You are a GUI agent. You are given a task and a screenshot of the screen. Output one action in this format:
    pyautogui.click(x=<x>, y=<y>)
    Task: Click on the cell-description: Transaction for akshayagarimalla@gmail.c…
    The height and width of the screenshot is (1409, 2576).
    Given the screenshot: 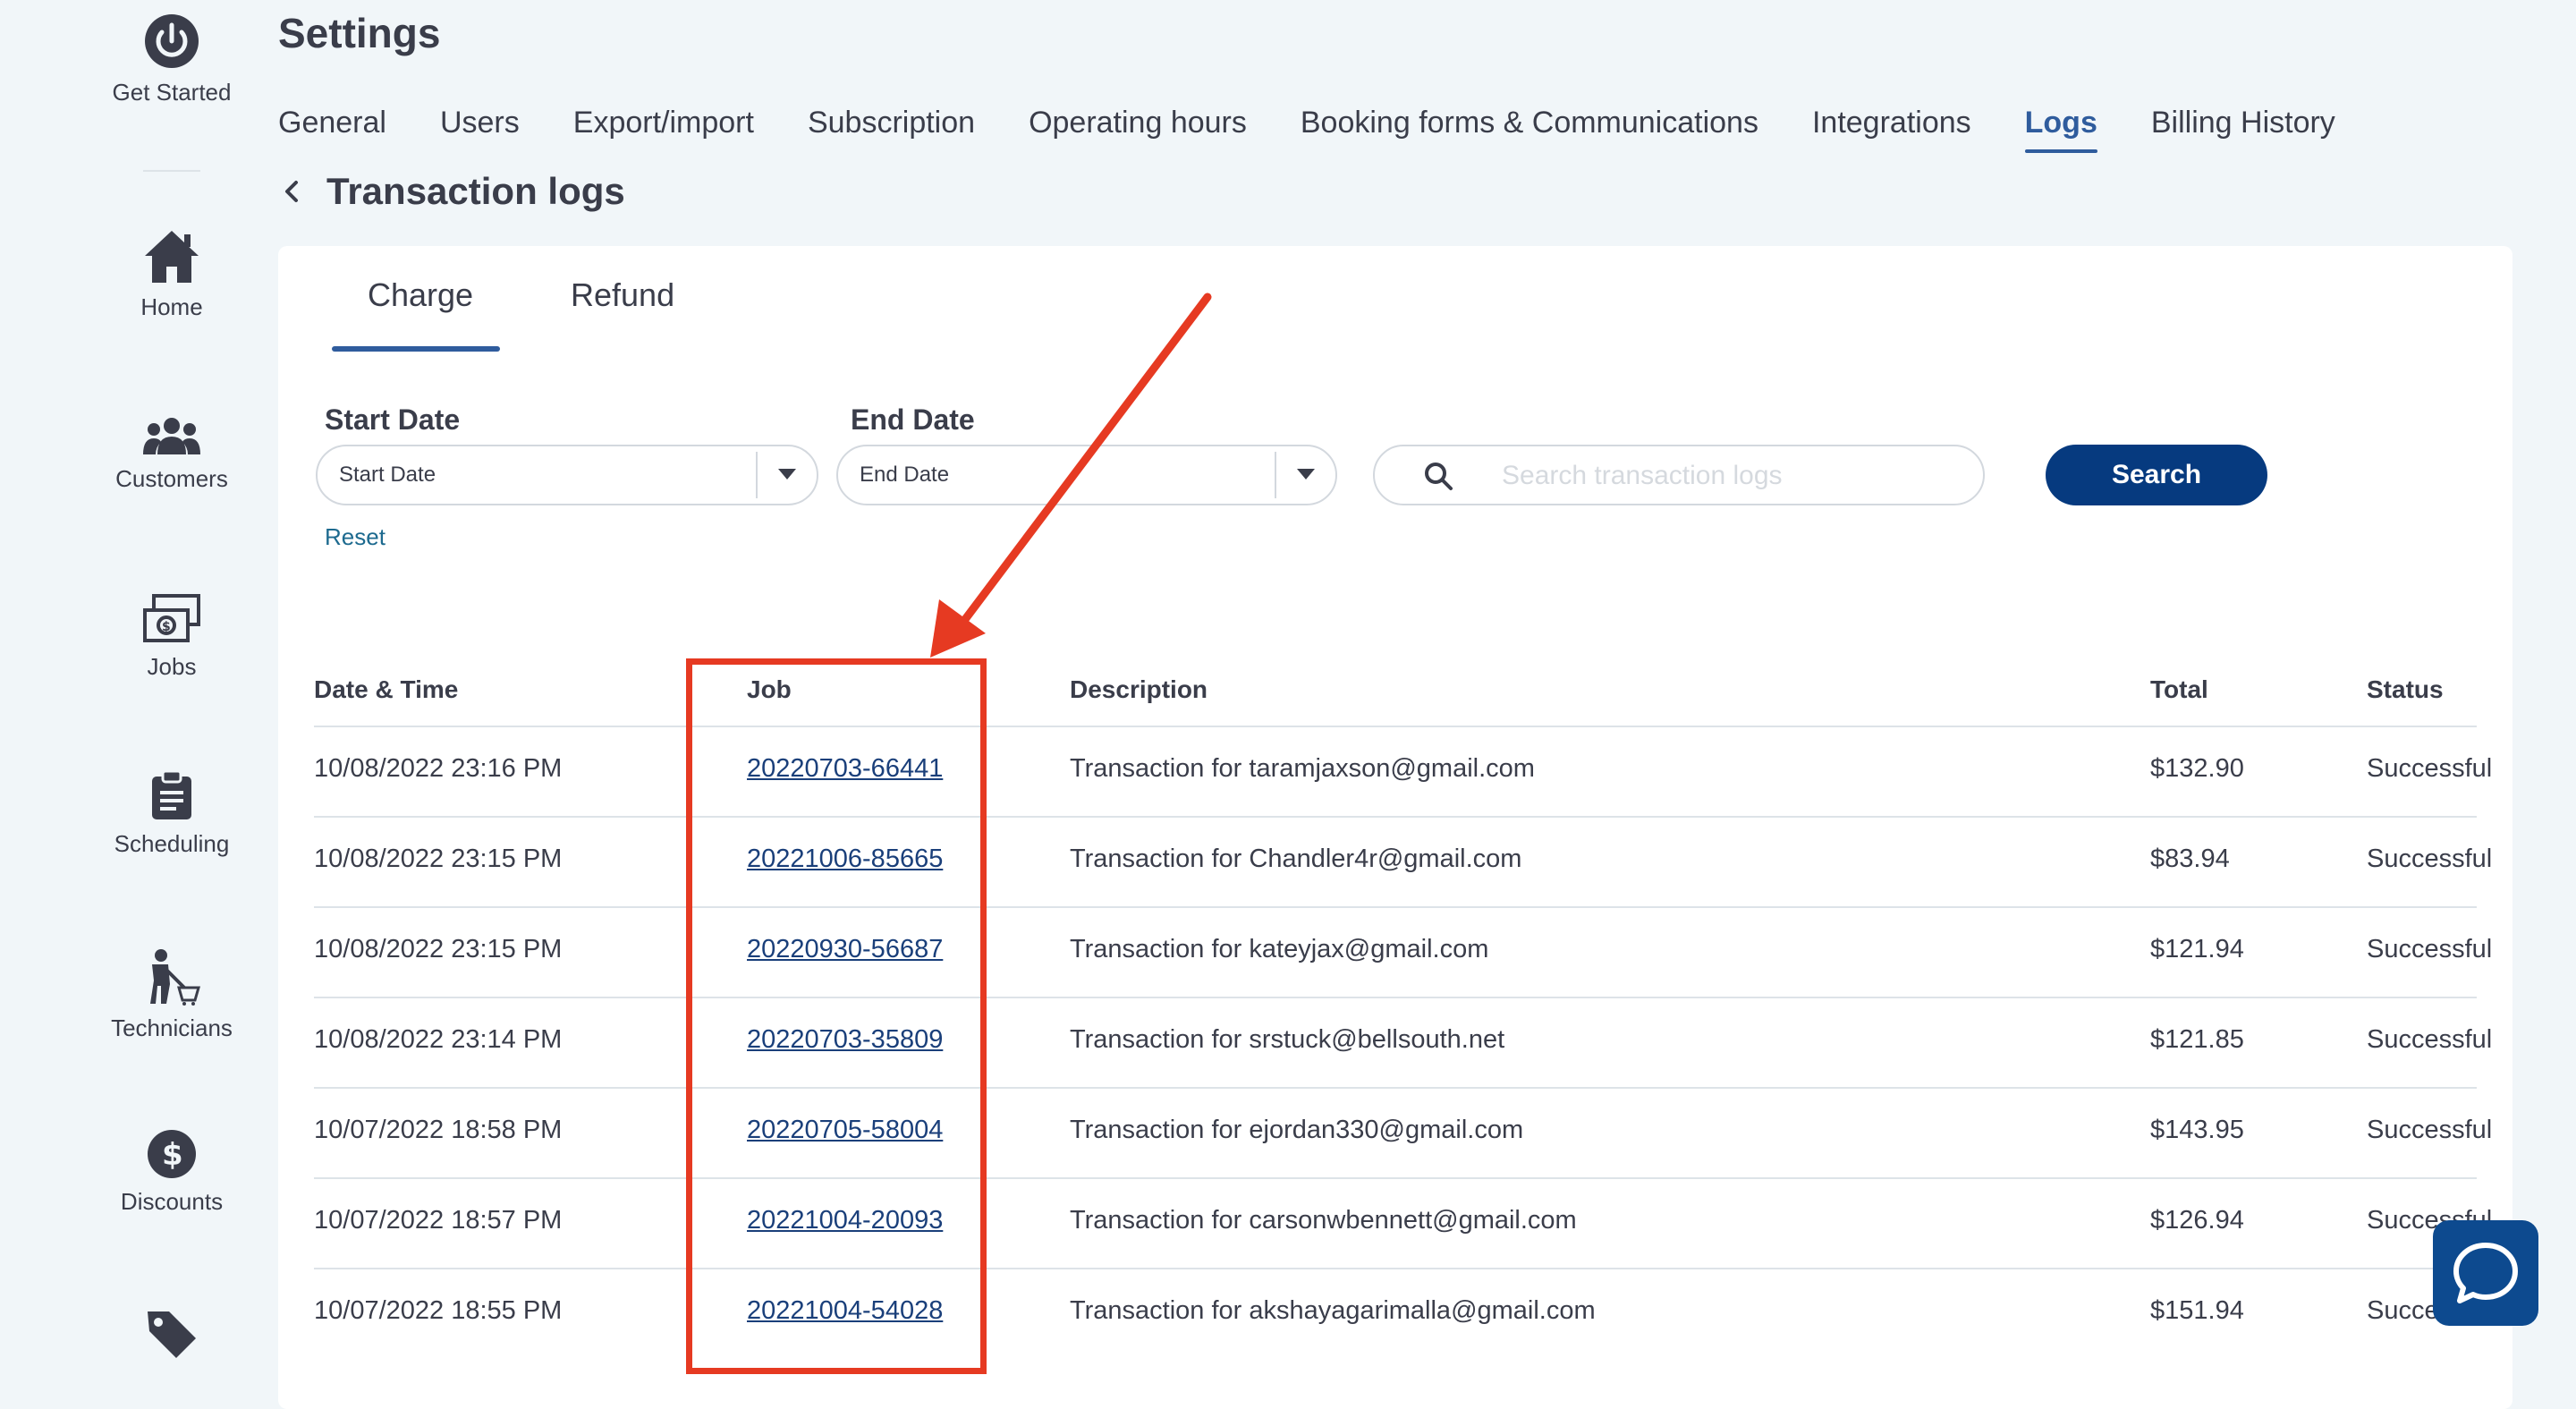 What is the action you would take?
    pyautogui.click(x=1333, y=1311)
    